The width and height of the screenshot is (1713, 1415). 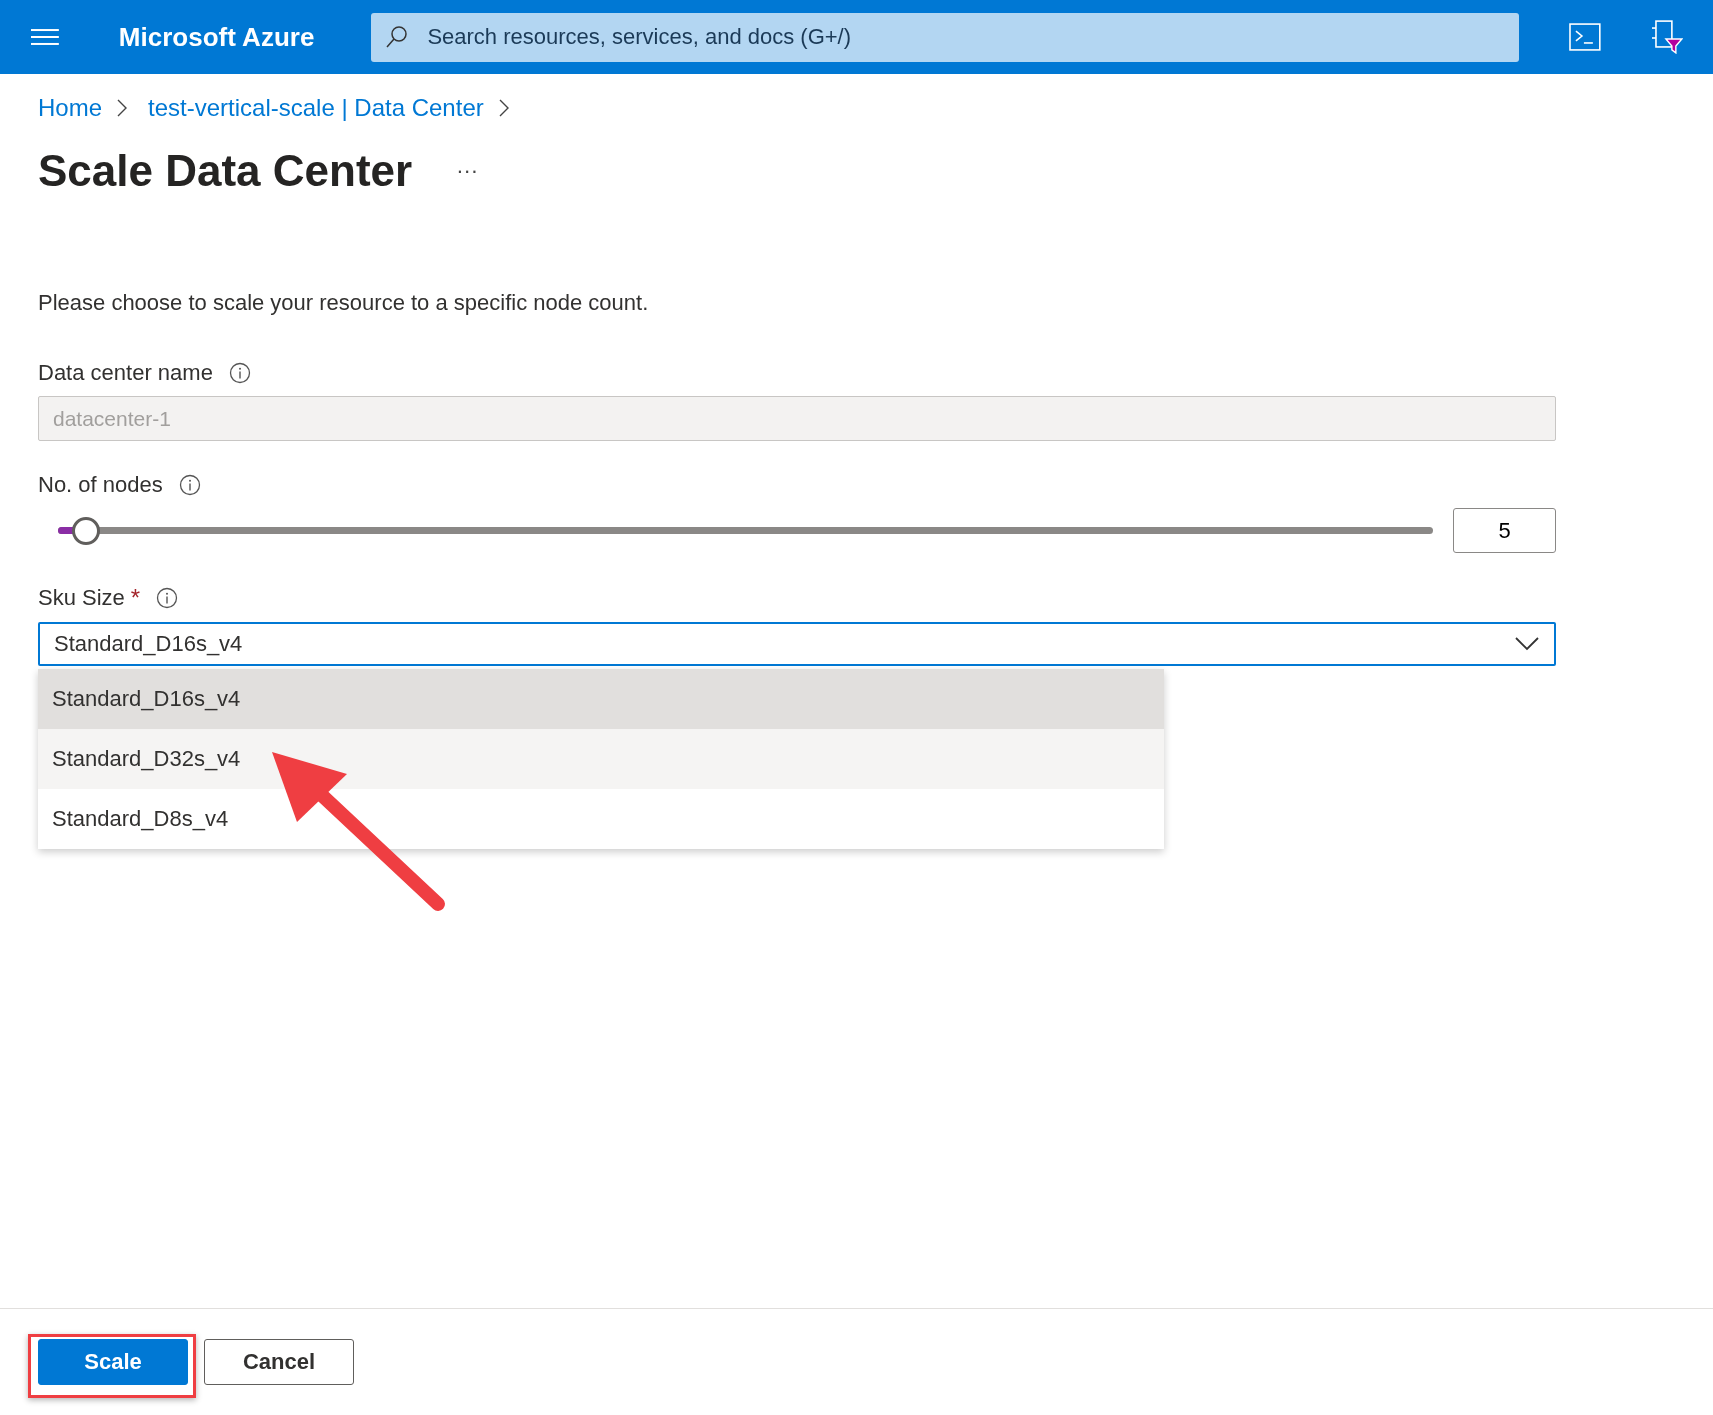 What do you see at coordinates (85, 530) in the screenshot?
I see `slider-thumb` at bounding box center [85, 530].